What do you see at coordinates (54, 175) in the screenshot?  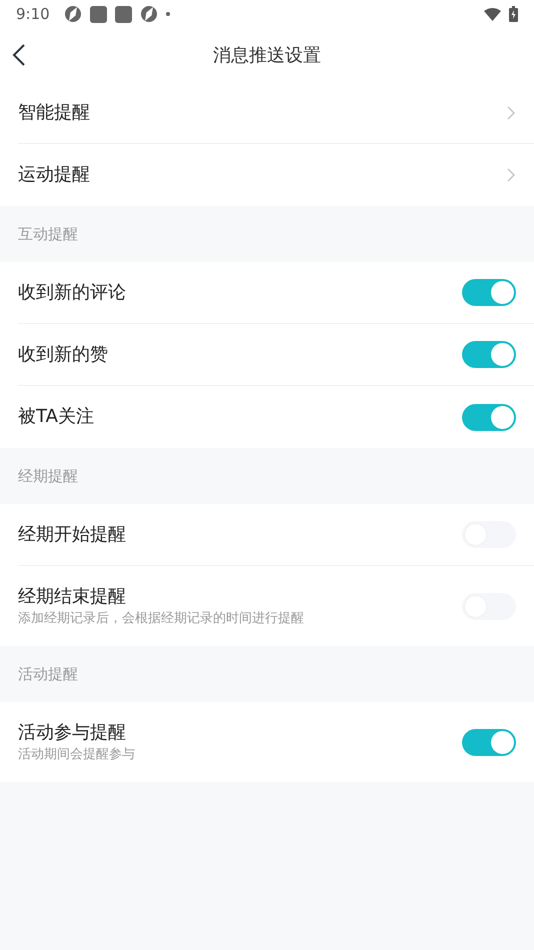 I see `setting-label: 运动提醒` at bounding box center [54, 175].